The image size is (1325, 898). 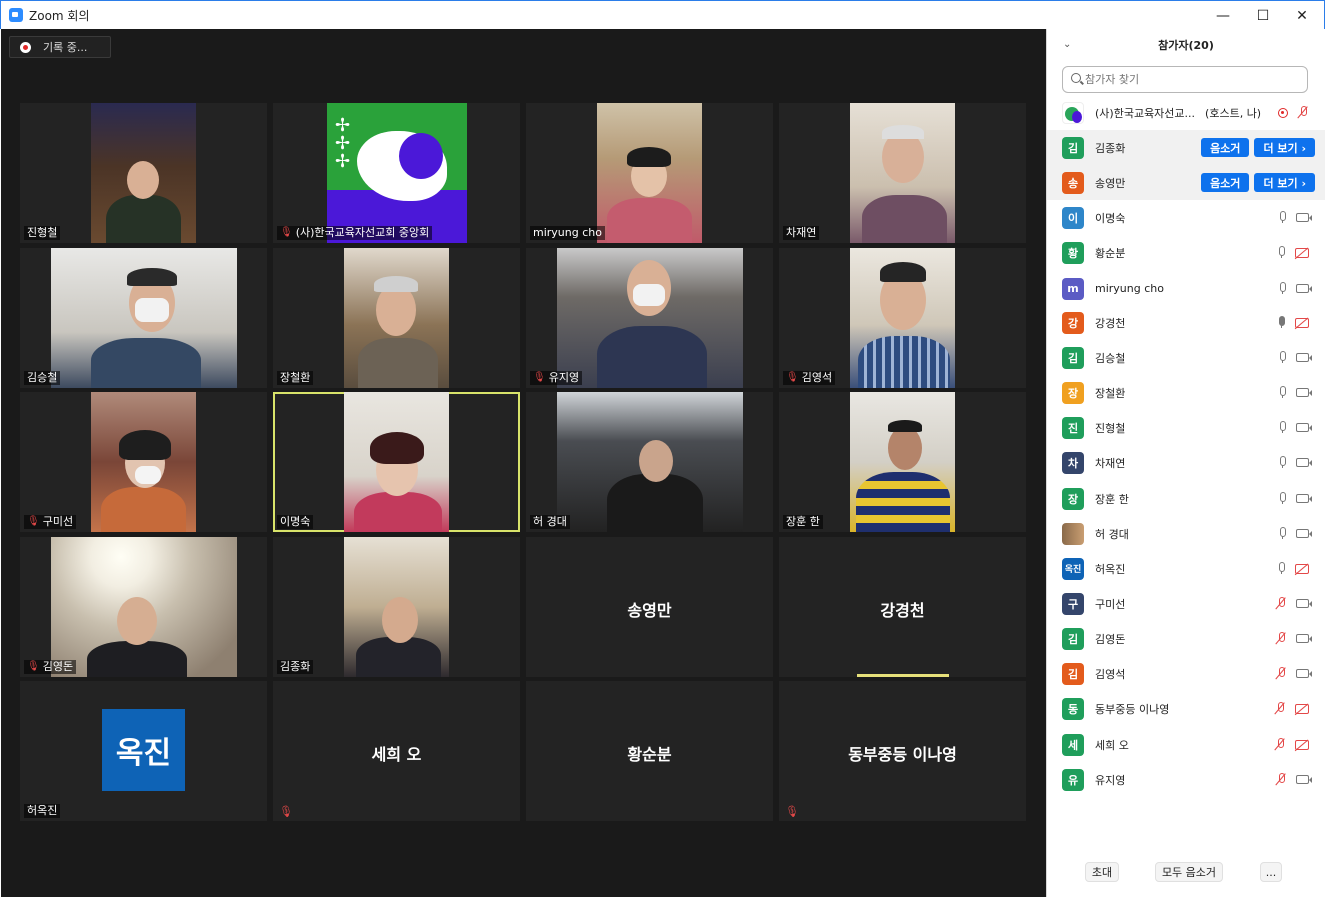 What do you see at coordinates (902, 607) in the screenshot?
I see `video-tile-no-video: 강경천` at bounding box center [902, 607].